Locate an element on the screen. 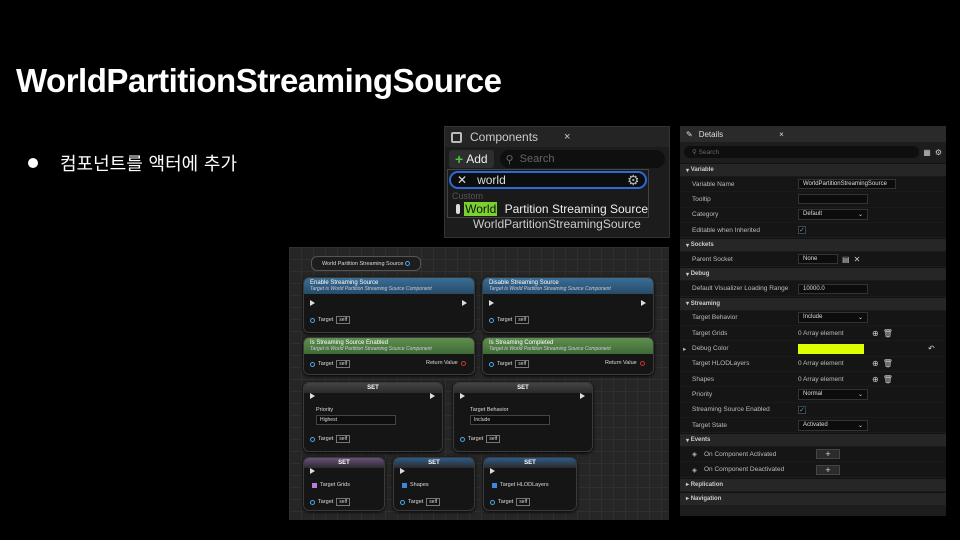 This screenshot has width=960, height=540. component-tree-item: WorldPartitionStreamingSource is located at coordinates (557, 224).